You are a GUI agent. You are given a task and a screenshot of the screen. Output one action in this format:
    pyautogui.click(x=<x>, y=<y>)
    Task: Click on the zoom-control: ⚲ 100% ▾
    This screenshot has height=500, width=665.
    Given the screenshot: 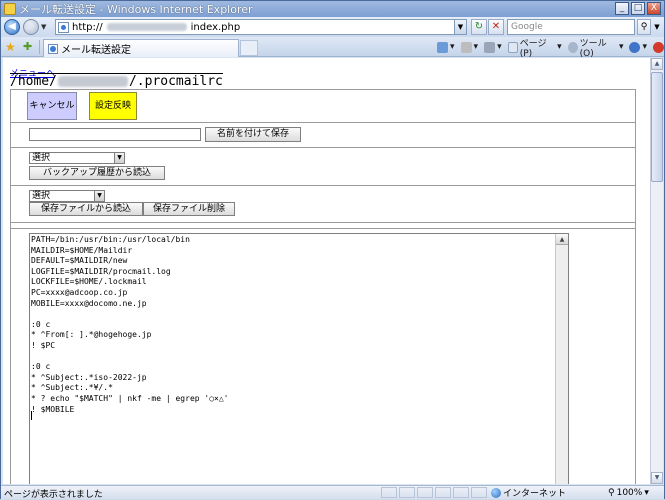 What is the action you would take?
    pyautogui.click(x=628, y=492)
    